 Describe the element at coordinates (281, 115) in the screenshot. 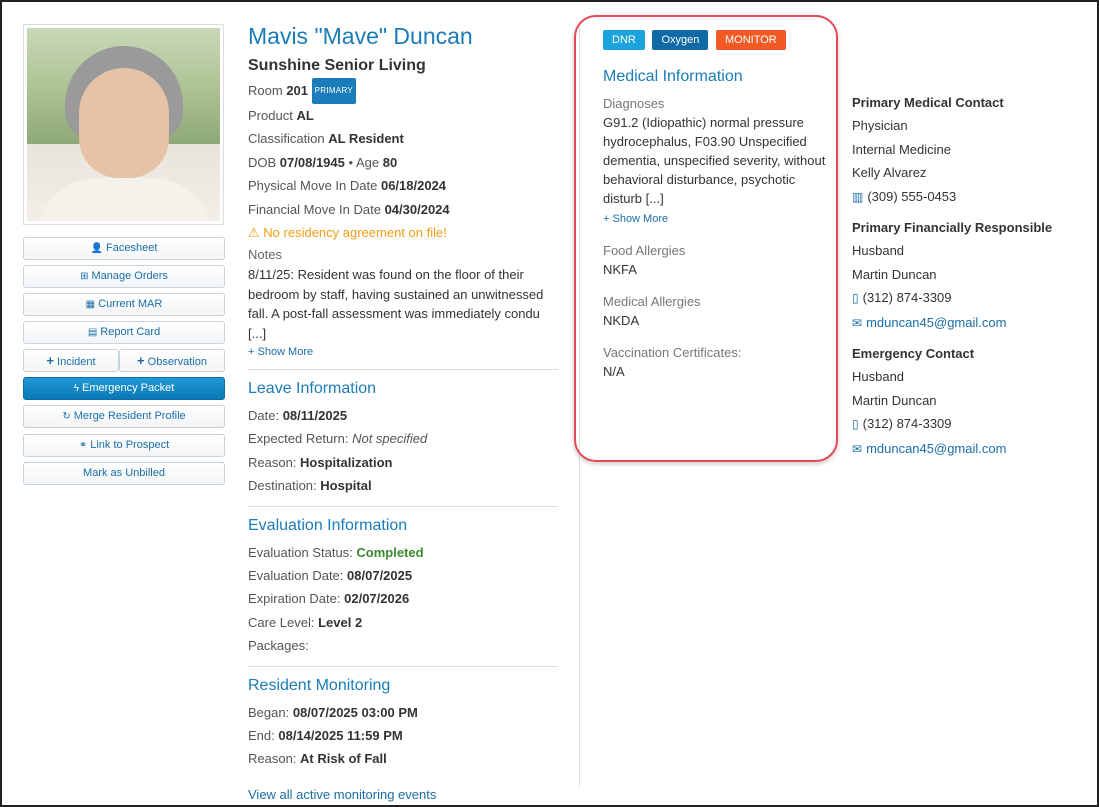

I see `product-line: Product AL` at that location.